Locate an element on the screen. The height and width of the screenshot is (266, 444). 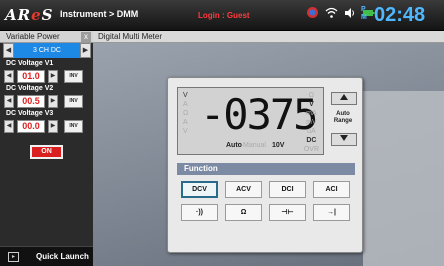
triangle-down-icon is located at coordinates (344, 138).